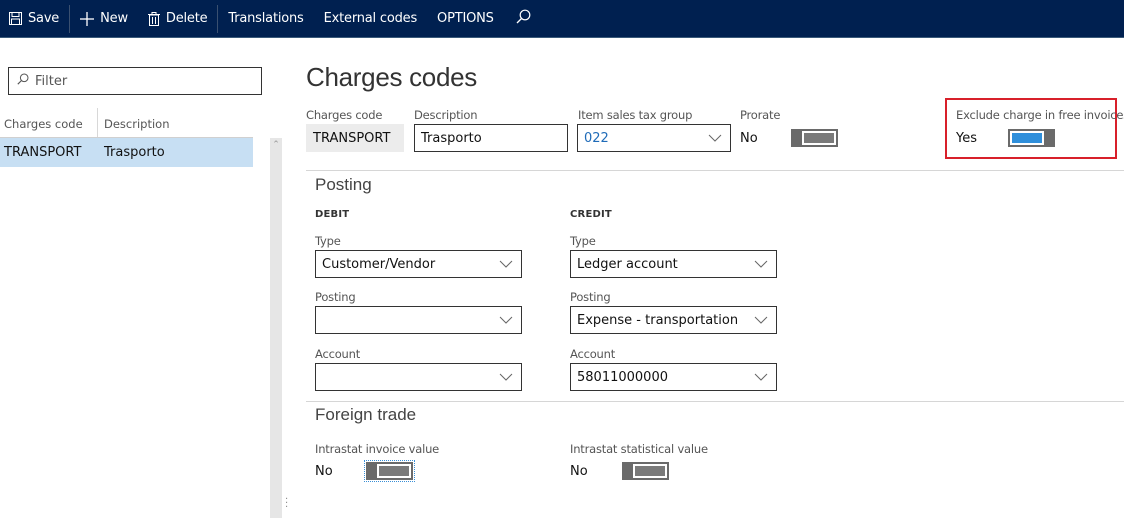  I want to click on credit-type-dropdown: Ledger account, so click(673, 264).